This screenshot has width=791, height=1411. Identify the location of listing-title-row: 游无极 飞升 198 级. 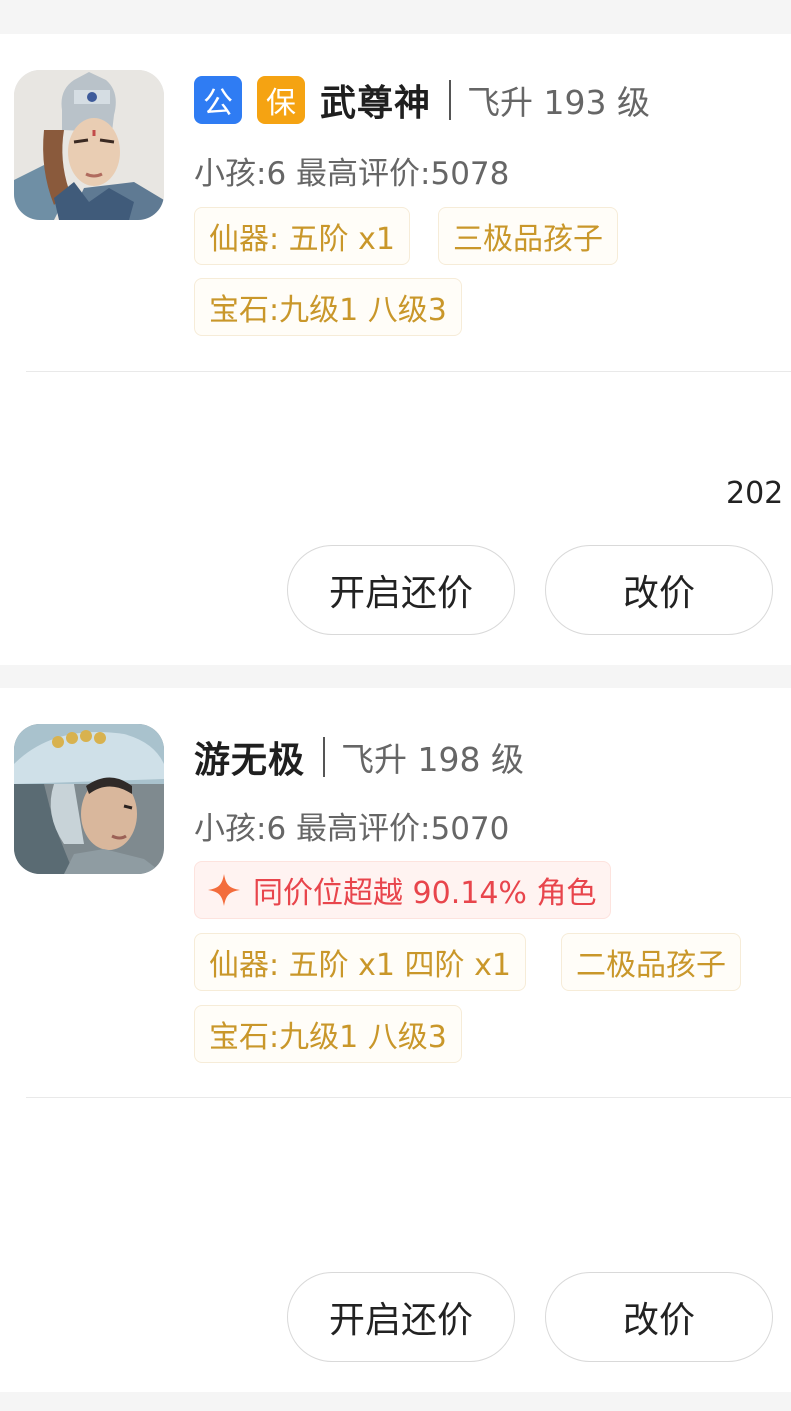
(359, 757).